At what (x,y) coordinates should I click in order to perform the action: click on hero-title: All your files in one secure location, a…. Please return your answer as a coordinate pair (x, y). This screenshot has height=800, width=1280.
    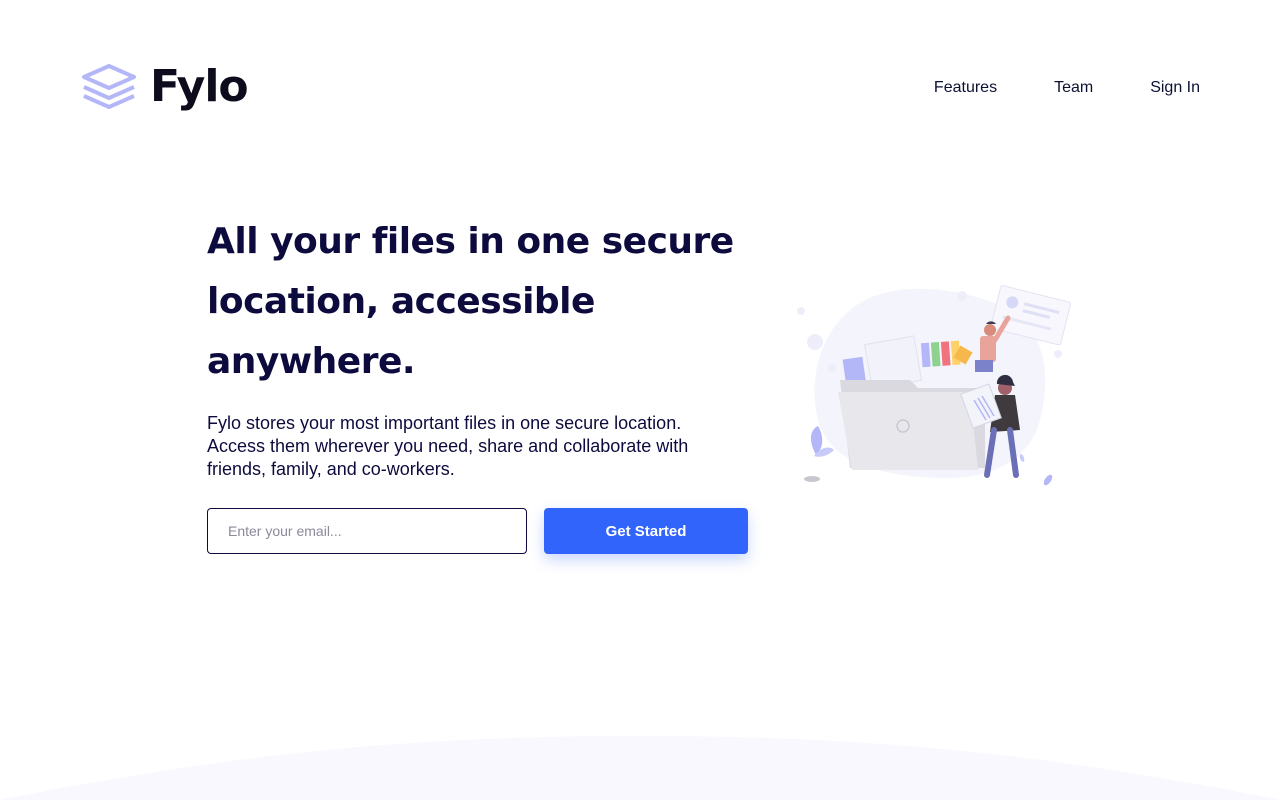
    Looking at the image, I should click on (470, 301).